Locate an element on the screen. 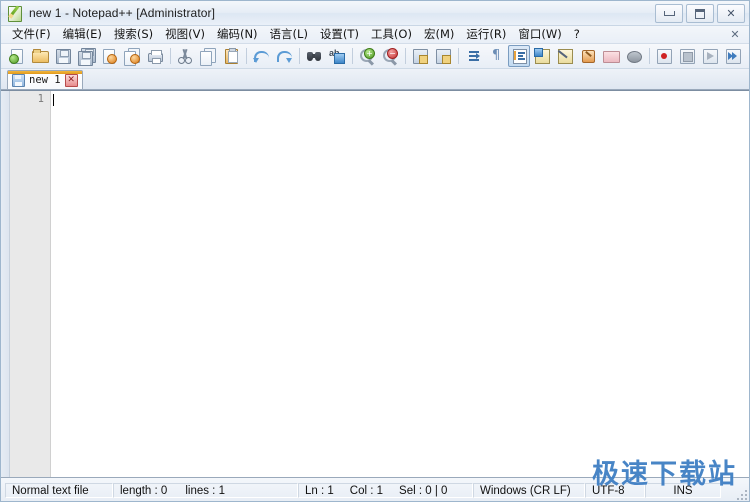  maximize-button is located at coordinates (700, 13).